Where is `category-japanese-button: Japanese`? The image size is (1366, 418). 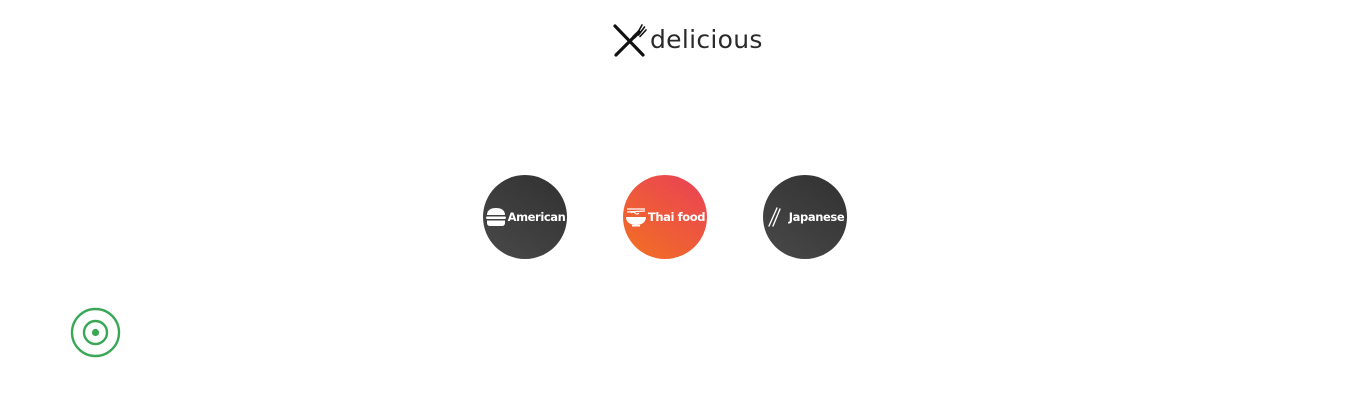
category-japanese-button: Japanese is located at coordinates (805, 217).